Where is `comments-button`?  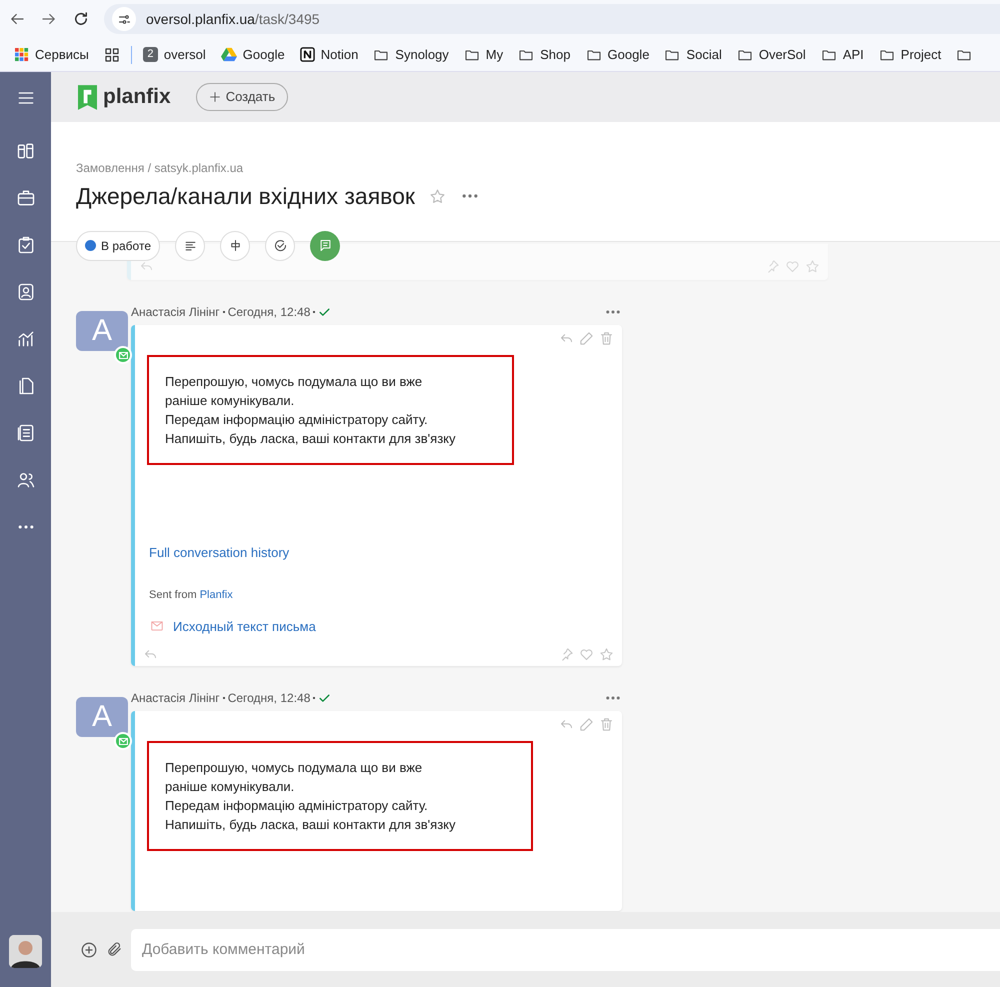 comments-button is located at coordinates (325, 245).